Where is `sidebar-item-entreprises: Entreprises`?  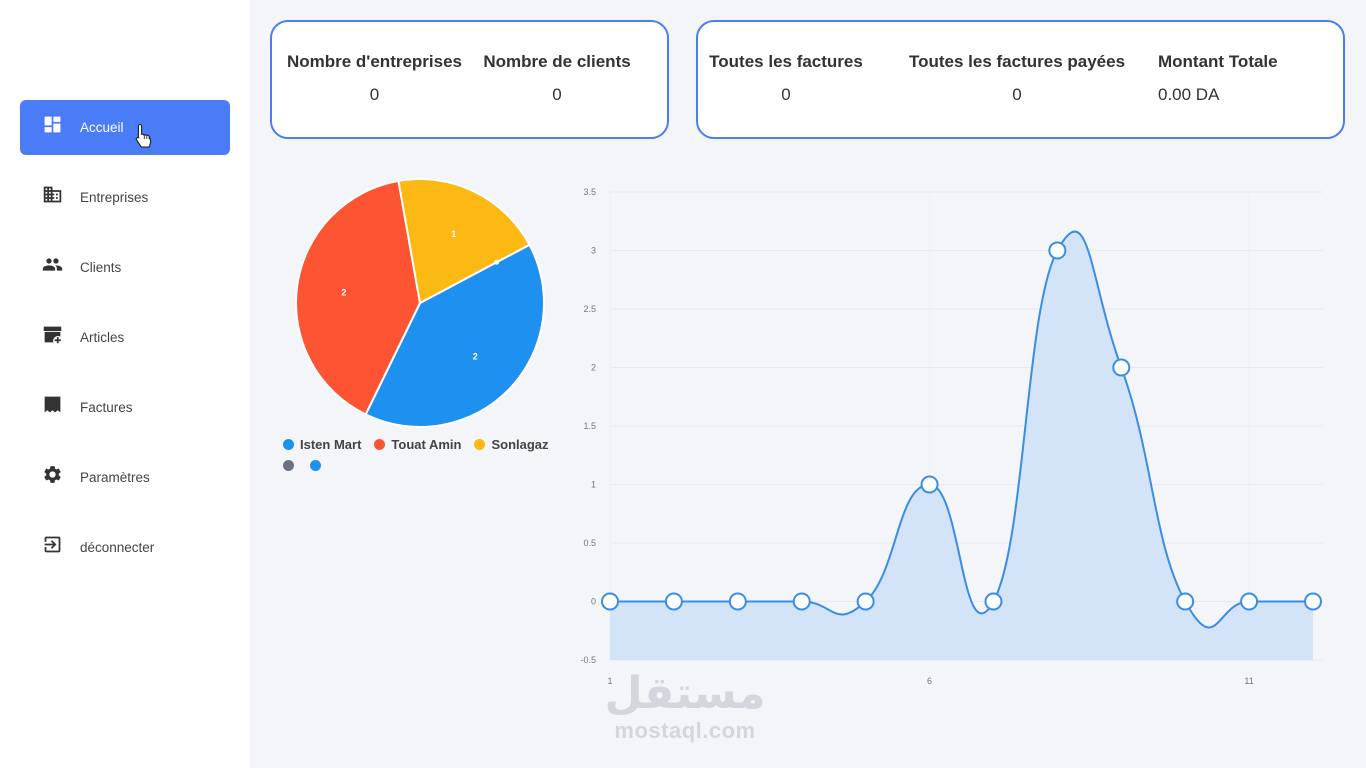
sidebar-item-entreprises: Entreprises is located at coordinates (125, 197).